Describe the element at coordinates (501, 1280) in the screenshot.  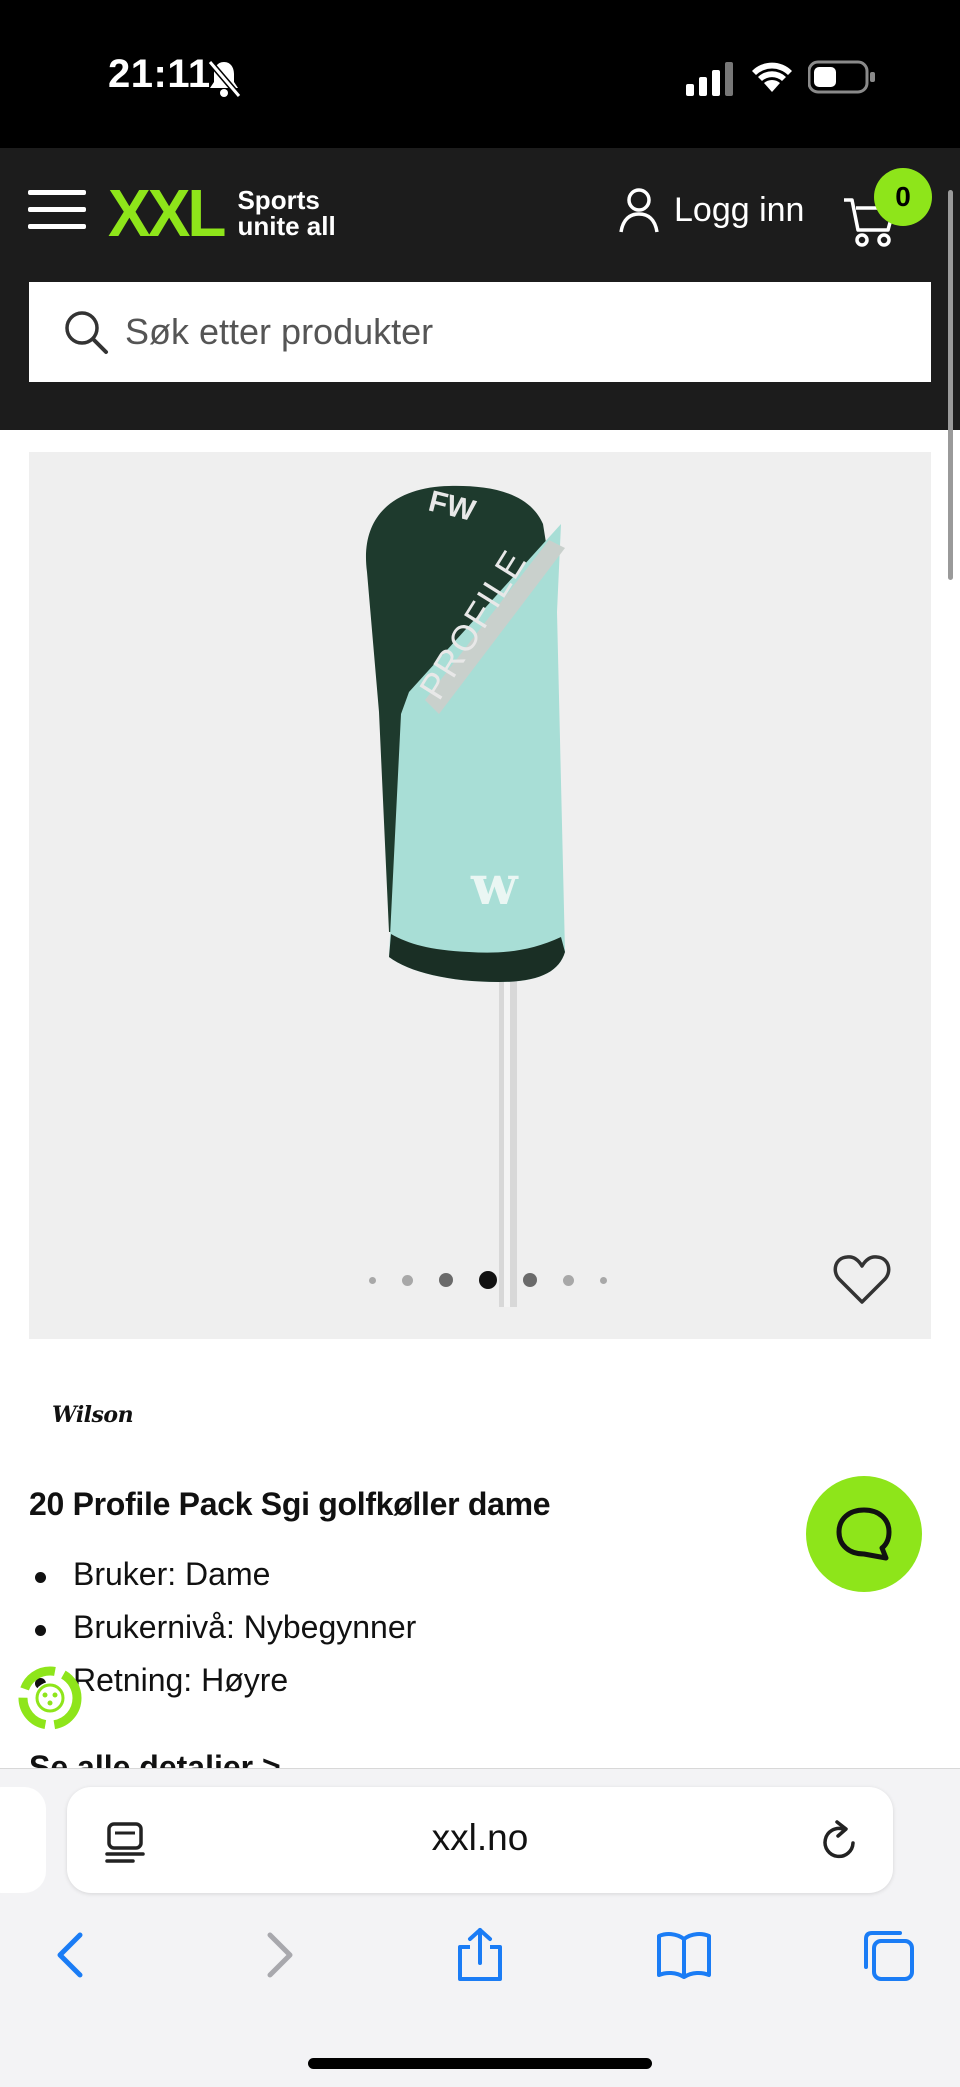
I see `gallery-pagination` at that location.